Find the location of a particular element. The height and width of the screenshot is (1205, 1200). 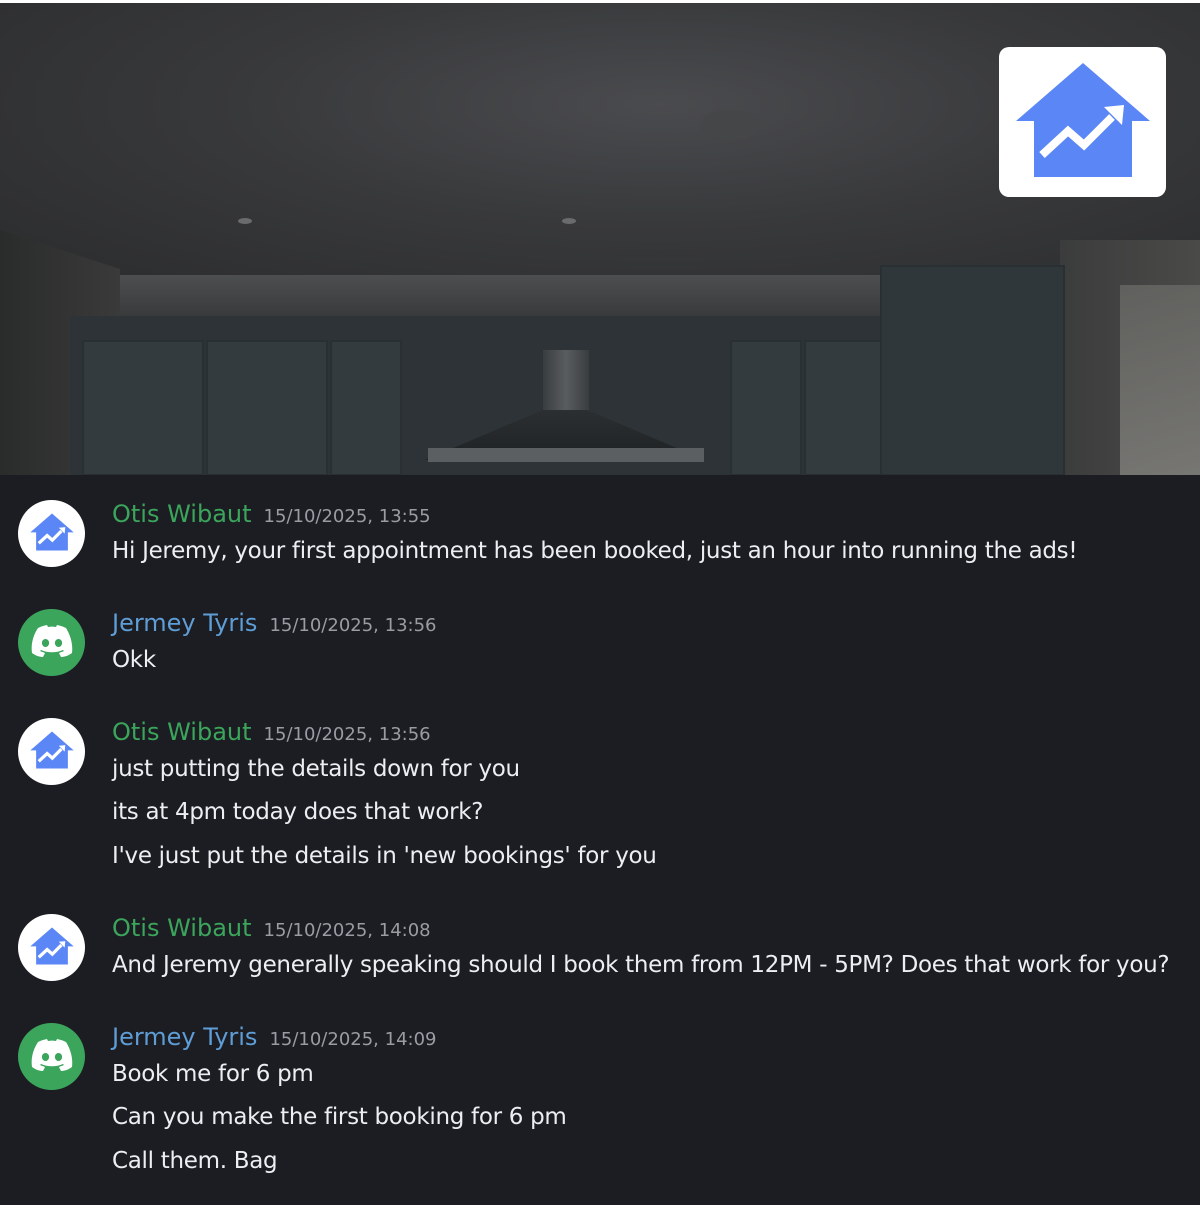

ceiling-fixture is located at coordinates (730, 125).